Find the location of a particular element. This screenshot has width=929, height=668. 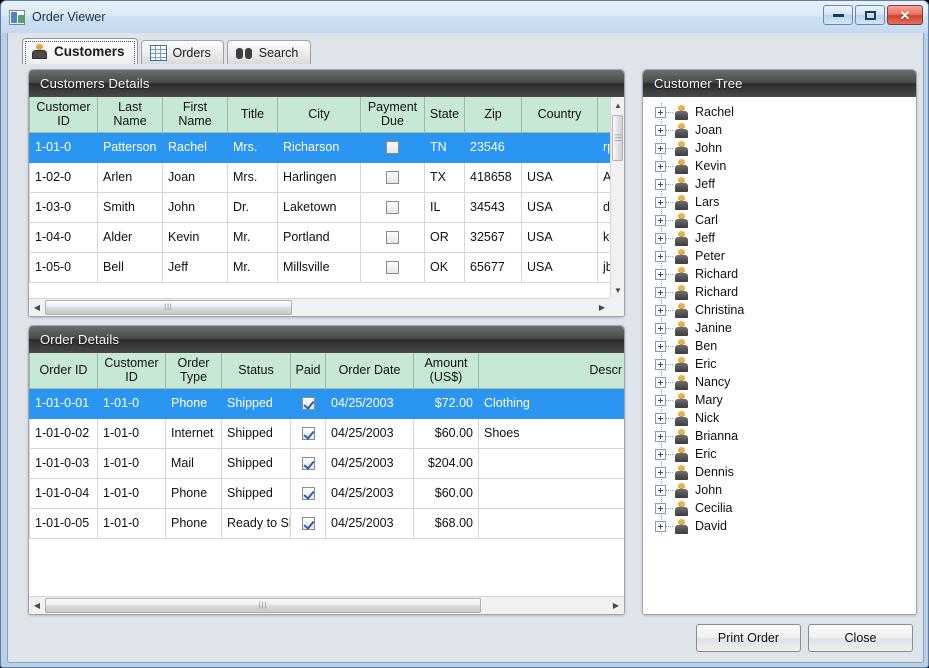

scroll-left-icon: ◀ is located at coordinates (37, 606).